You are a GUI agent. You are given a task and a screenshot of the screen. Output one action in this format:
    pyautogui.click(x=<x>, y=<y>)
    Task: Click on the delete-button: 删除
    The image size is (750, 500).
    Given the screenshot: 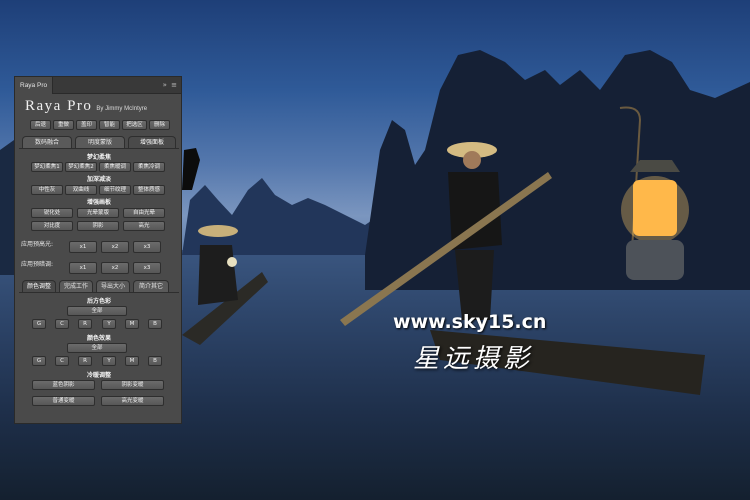 What is the action you would take?
    pyautogui.click(x=159, y=125)
    